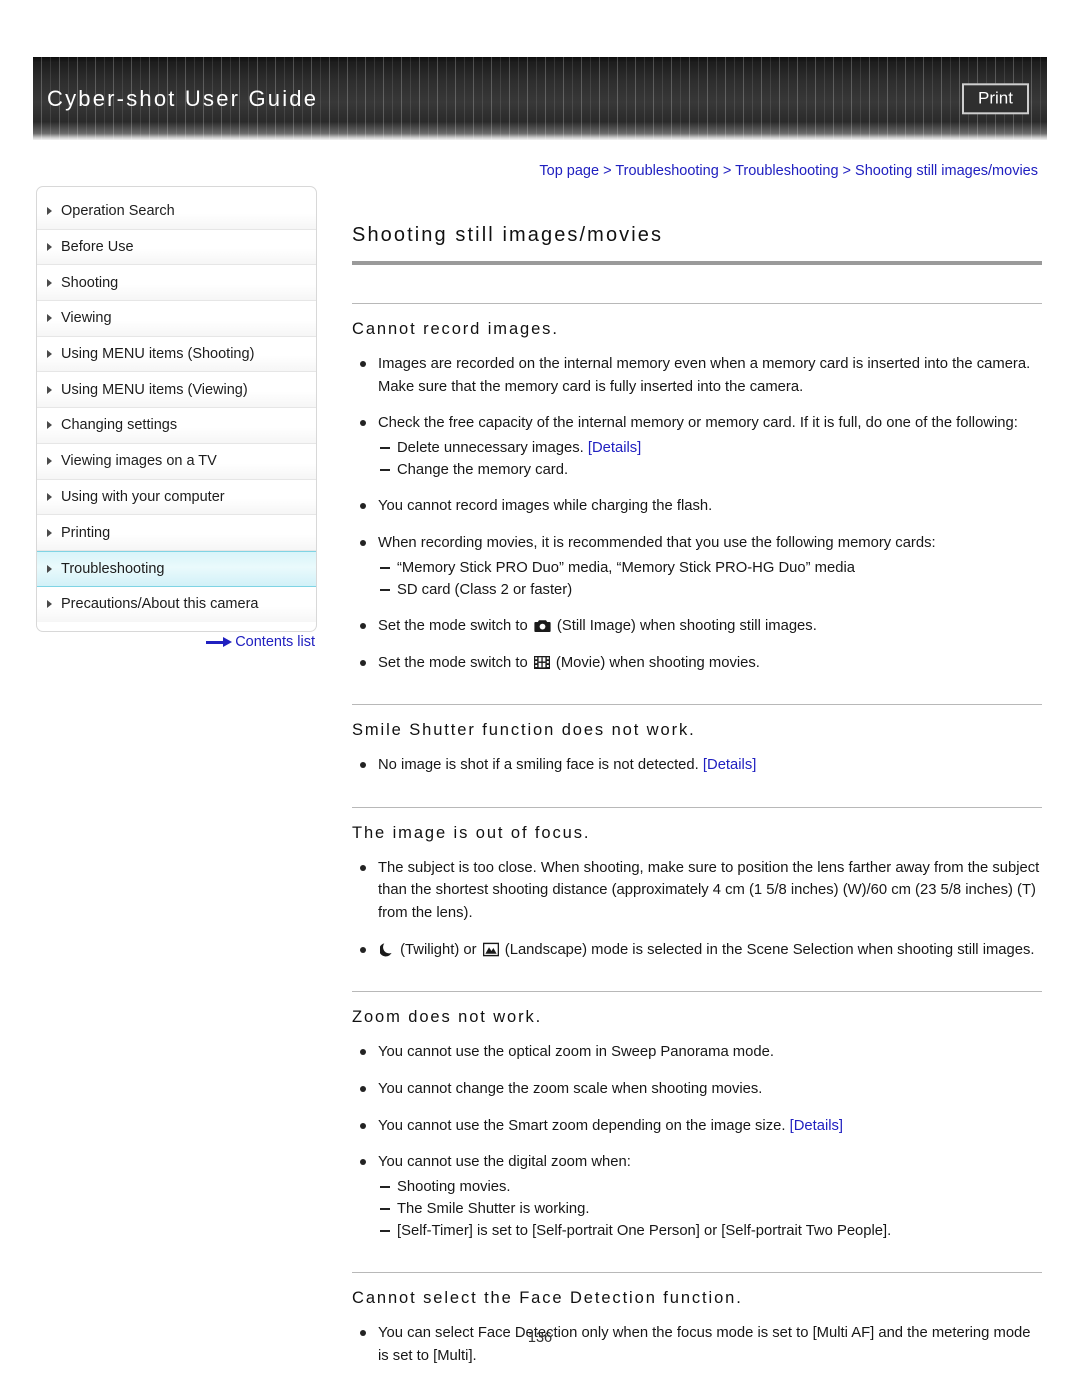  I want to click on sidebar-item-operation-search: Operation Search, so click(176, 212).